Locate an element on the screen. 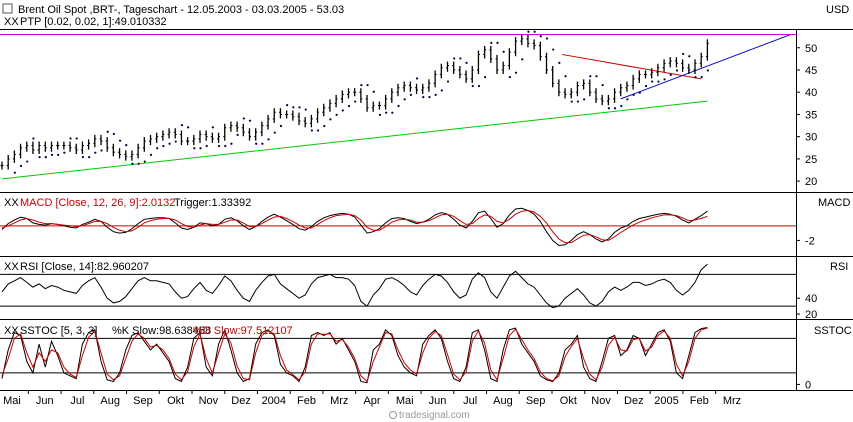  macd-indicator-label: MACD [Close, 12, 26, 9]:2.0132 is located at coordinates (97, 203).